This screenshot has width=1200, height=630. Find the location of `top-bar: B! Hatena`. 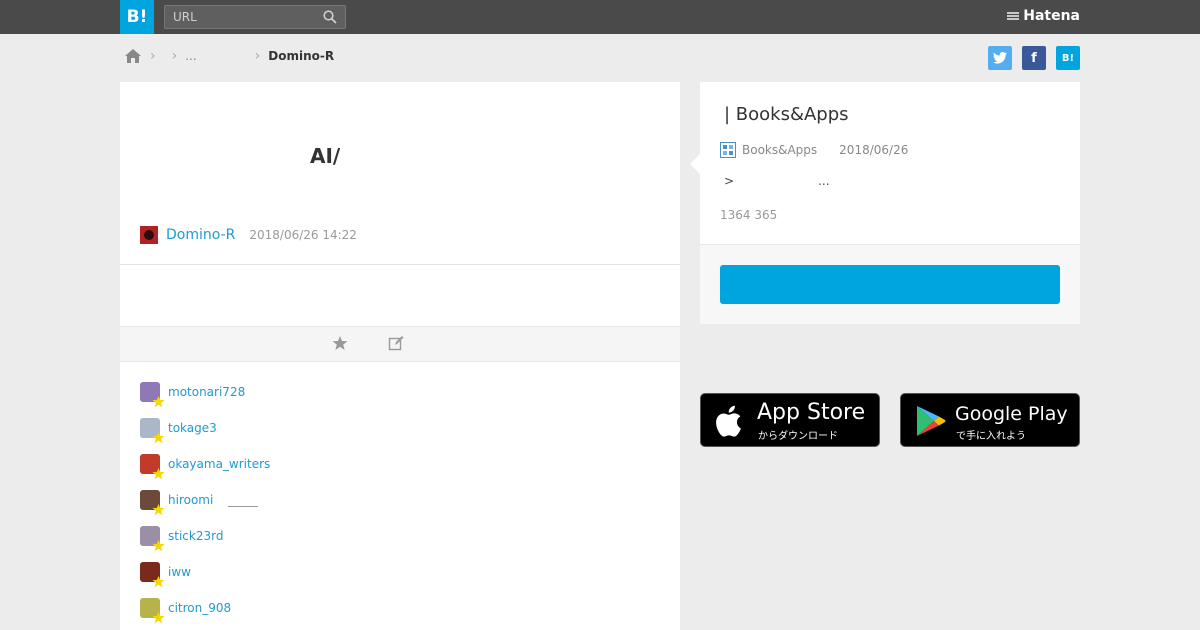

top-bar: B! Hatena is located at coordinates (600, 17).